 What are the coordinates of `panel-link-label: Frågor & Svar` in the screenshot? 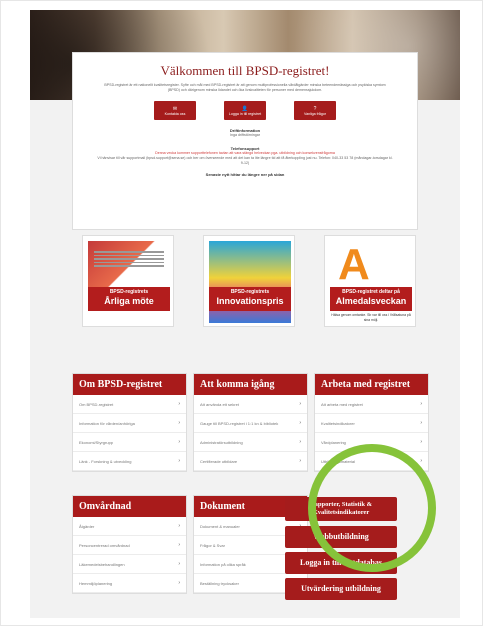 It's located at (212, 545).